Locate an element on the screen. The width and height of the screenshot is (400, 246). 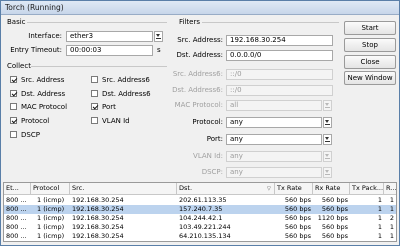
vlan-id-collect-label: VLAN Id is located at coordinates (116, 121).